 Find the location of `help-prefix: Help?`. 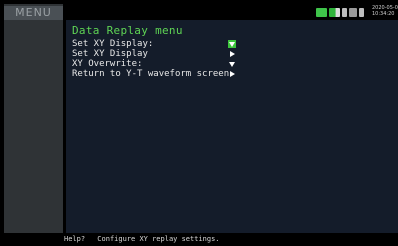

help-prefix: Help? is located at coordinates (75, 239).